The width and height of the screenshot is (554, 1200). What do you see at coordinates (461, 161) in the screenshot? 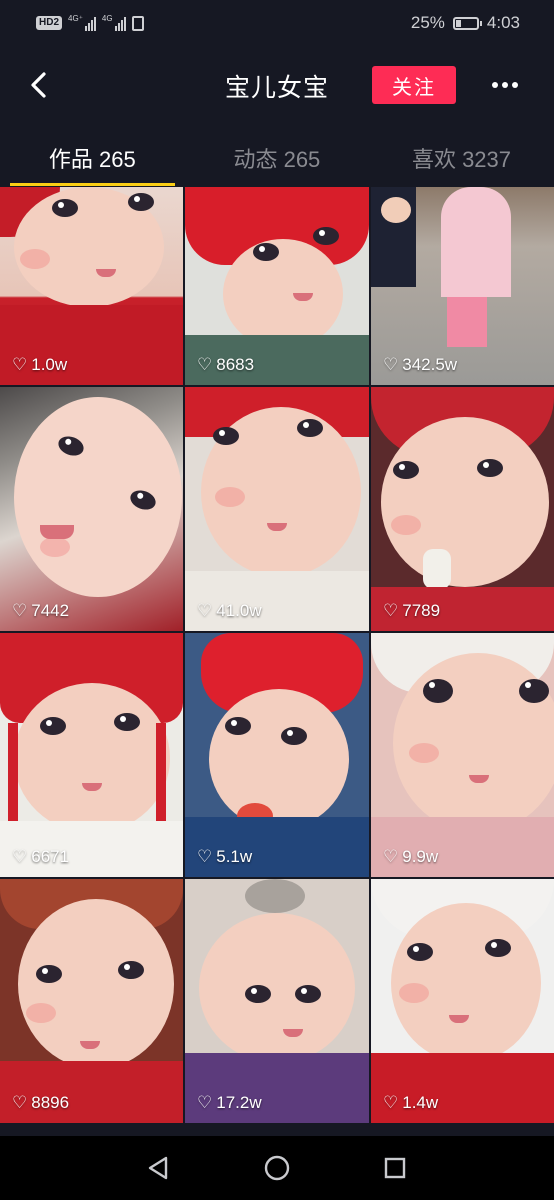
I see `tab-likes: 喜欢 3237` at bounding box center [461, 161].